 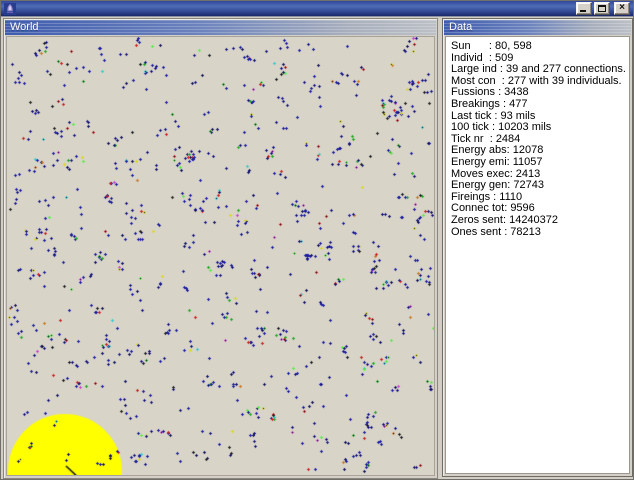 I want to click on minimize-icon, so click(x=583, y=11).